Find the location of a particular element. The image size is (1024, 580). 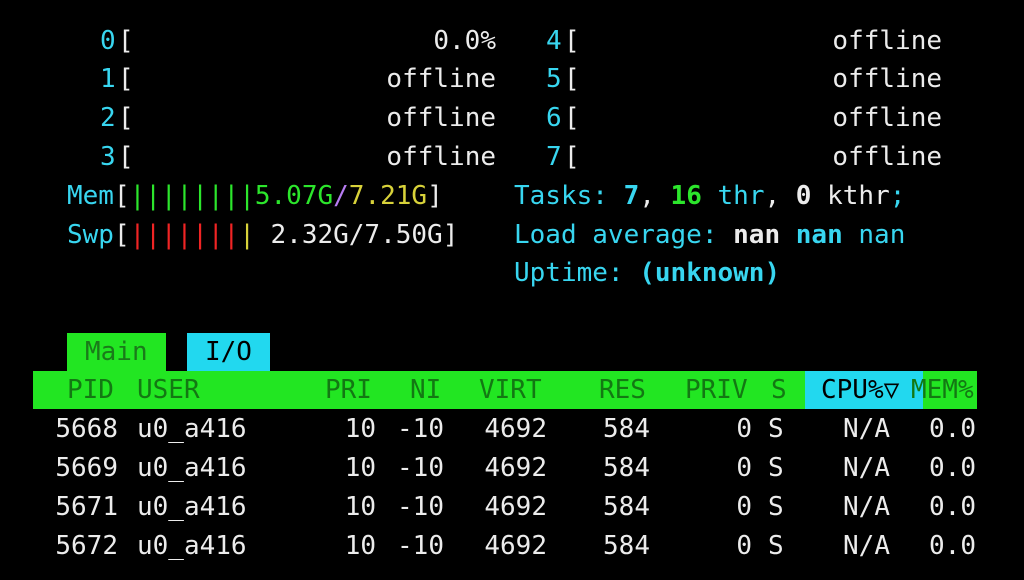

load-average: Load average: nan nan nan is located at coordinates (709, 235).